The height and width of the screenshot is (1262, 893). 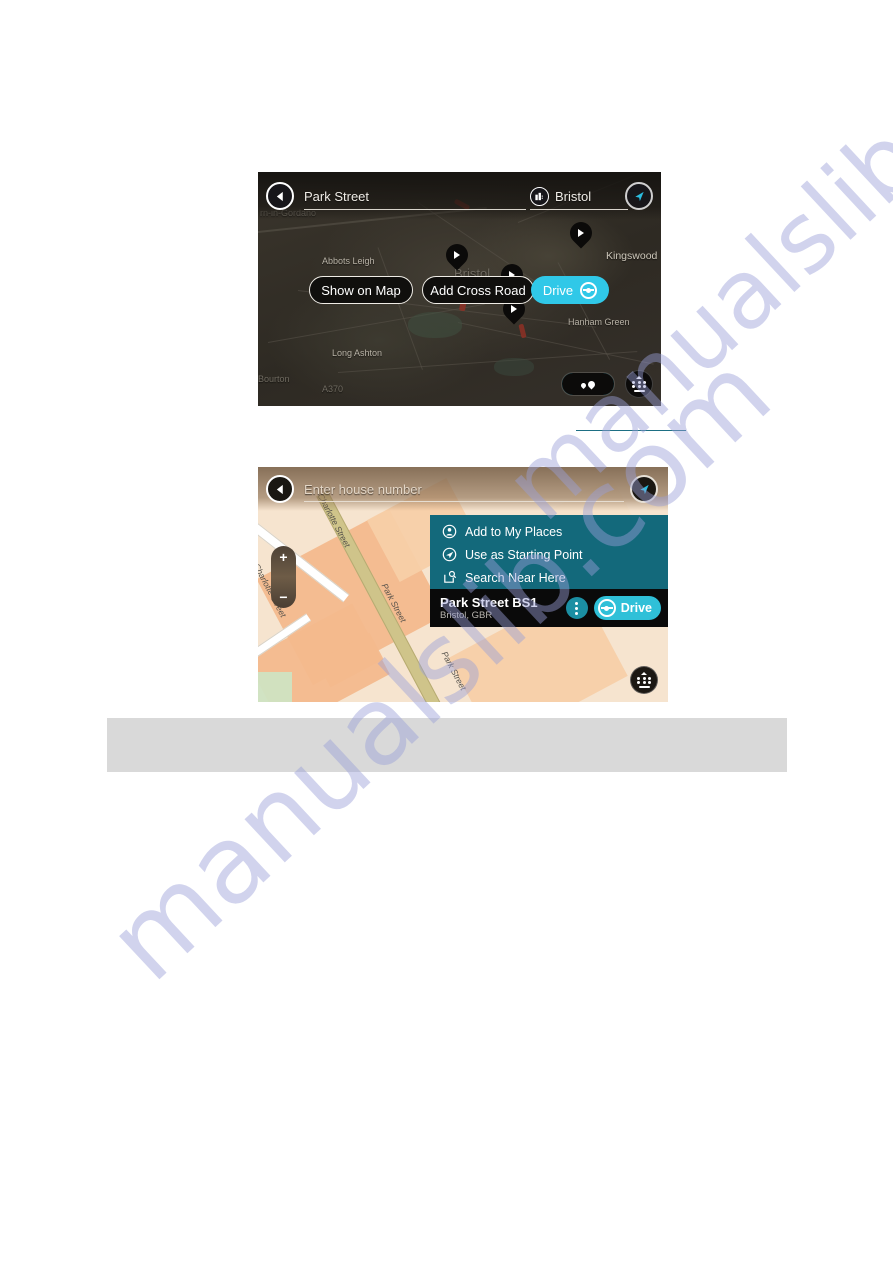 What do you see at coordinates (363, 489) in the screenshot?
I see `house-number-placeholder: Enter house number` at bounding box center [363, 489].